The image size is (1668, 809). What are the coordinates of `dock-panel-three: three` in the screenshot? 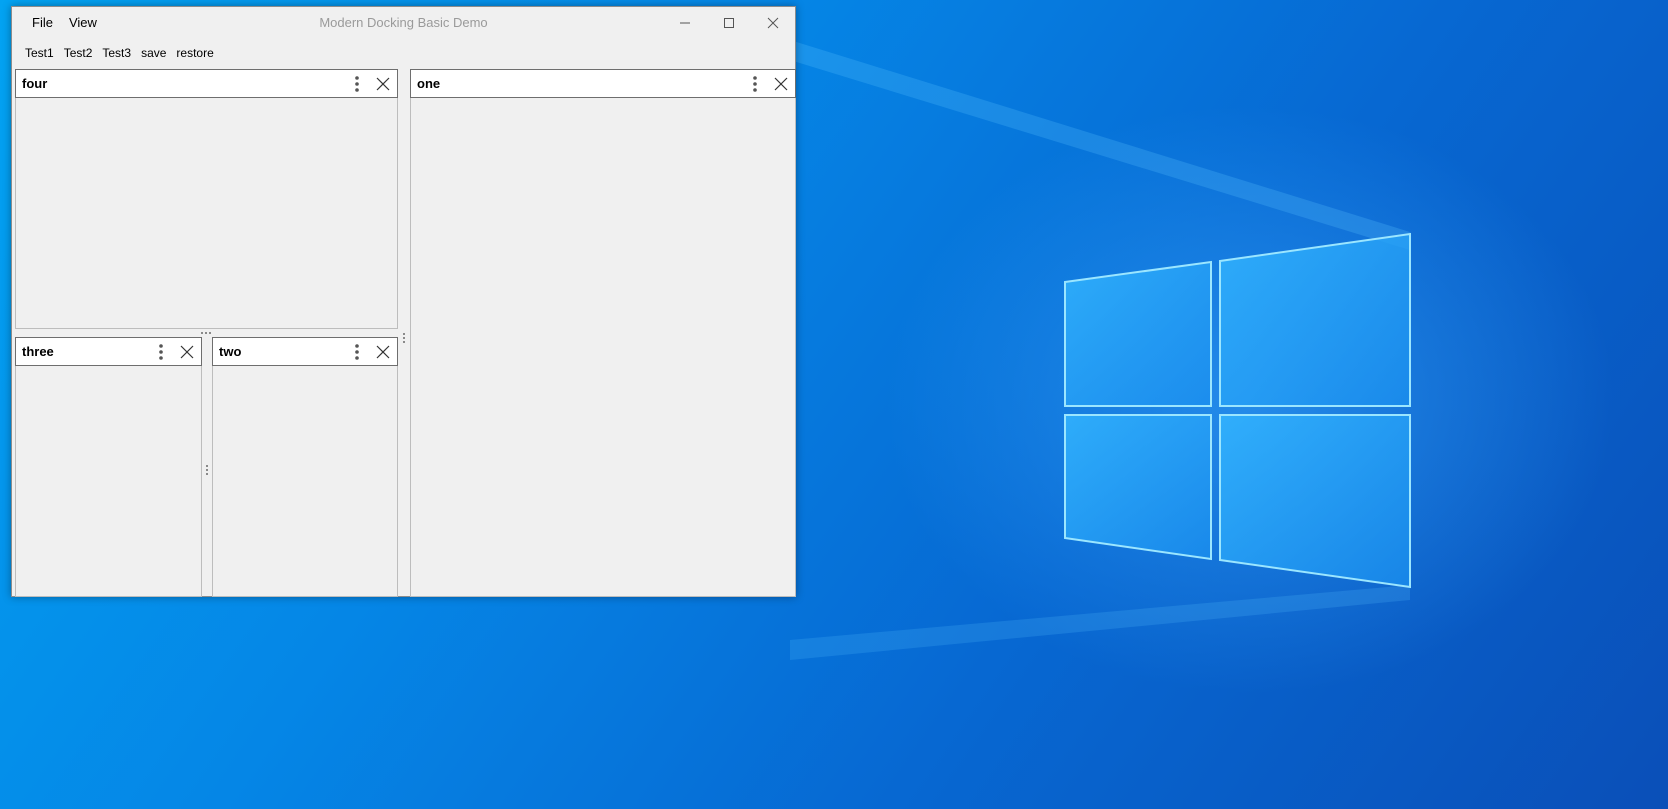 It's located at (108, 467).